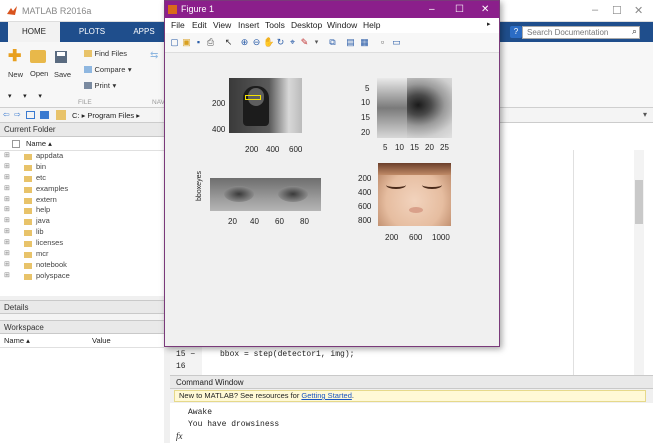 This screenshot has width=653, height=443. I want to click on list-item: ⊞ java, so click(82, 221).